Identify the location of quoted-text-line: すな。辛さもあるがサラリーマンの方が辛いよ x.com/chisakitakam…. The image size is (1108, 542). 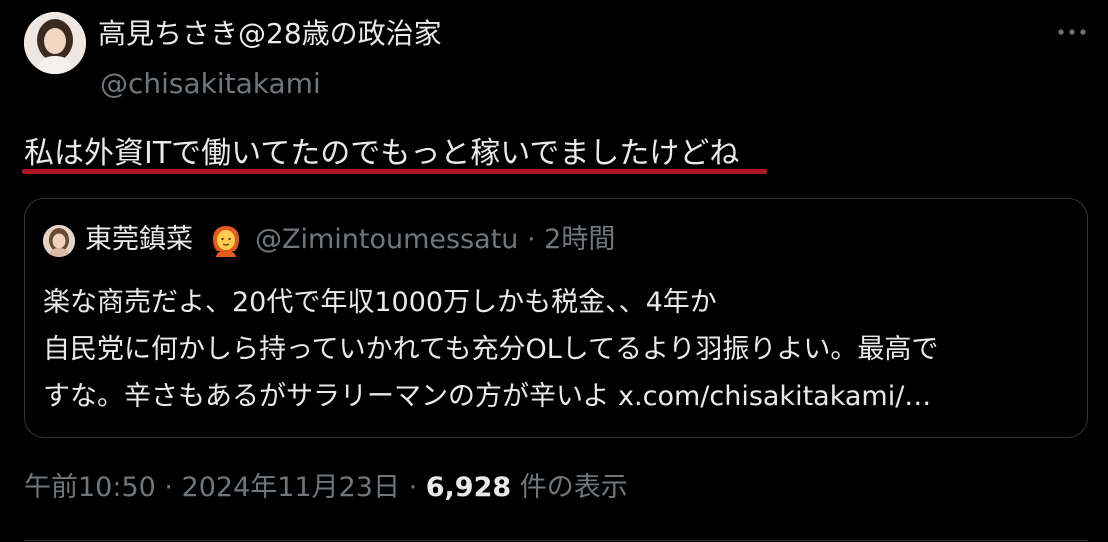
(561, 396).